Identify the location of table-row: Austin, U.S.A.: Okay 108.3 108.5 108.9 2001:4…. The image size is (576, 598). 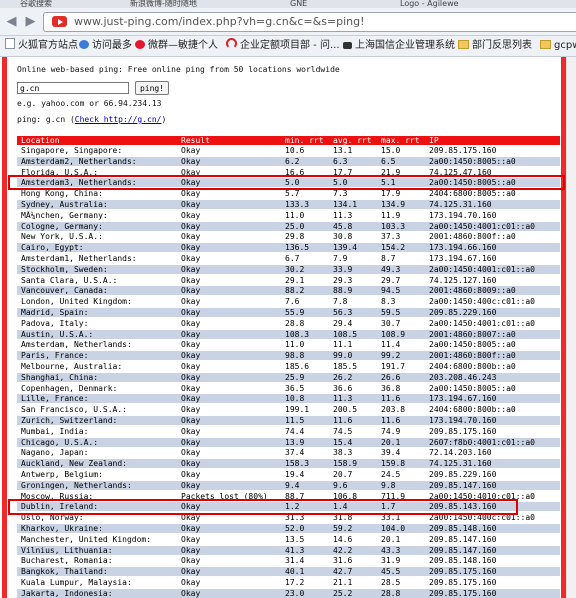
(288, 334).